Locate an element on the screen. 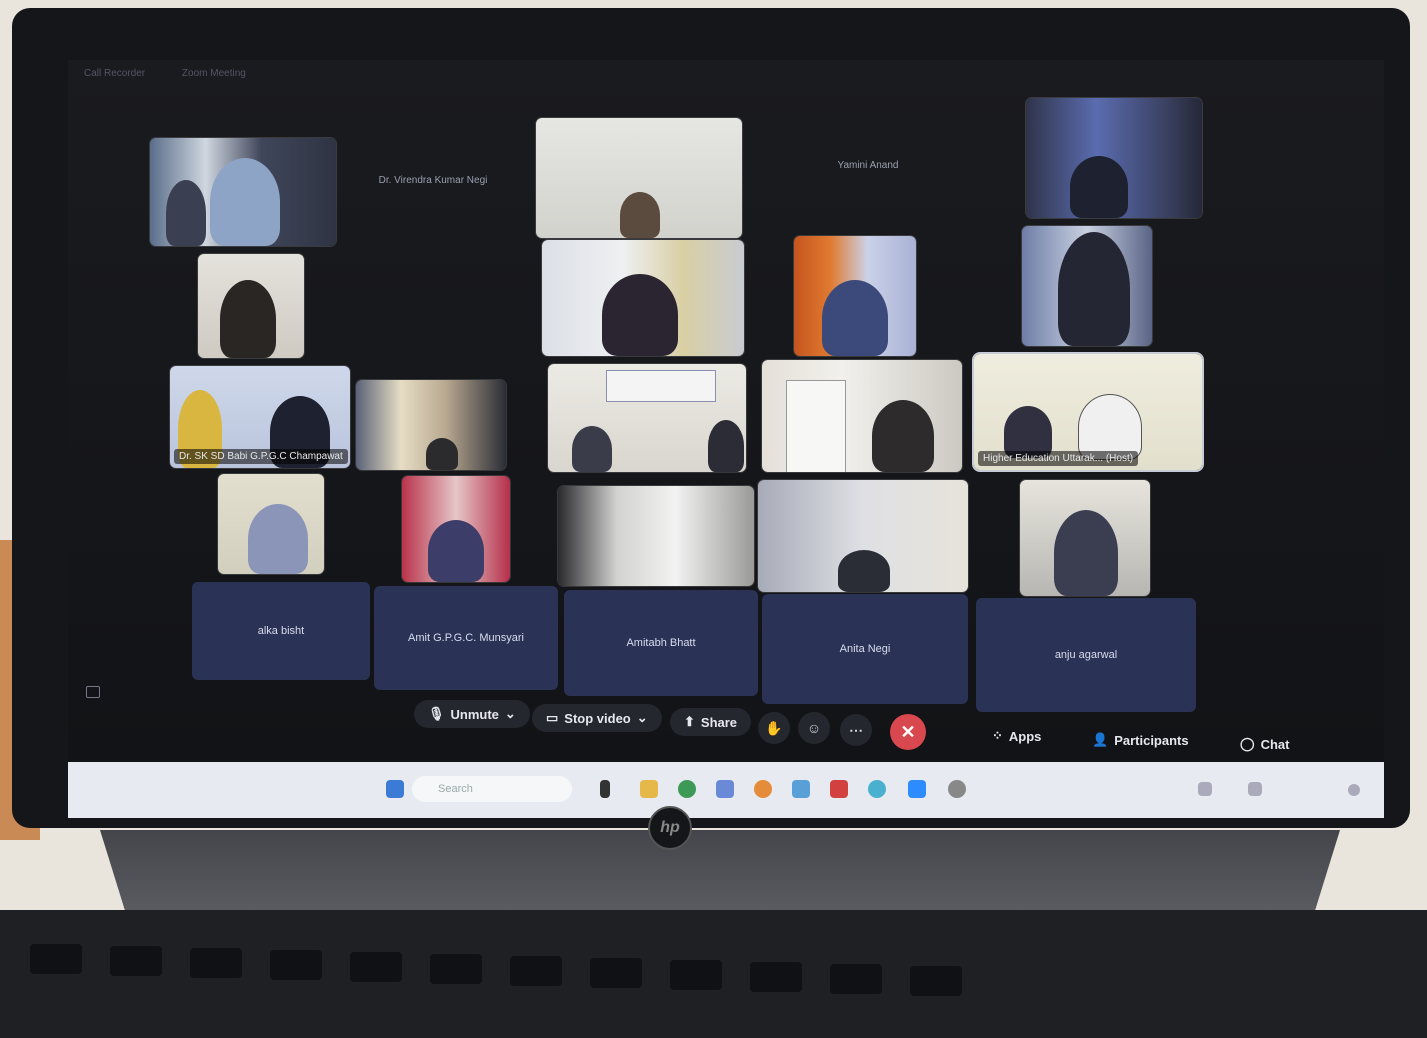 This screenshot has width=1427, height=1038. participant-name: Anita Negi is located at coordinates (865, 649).